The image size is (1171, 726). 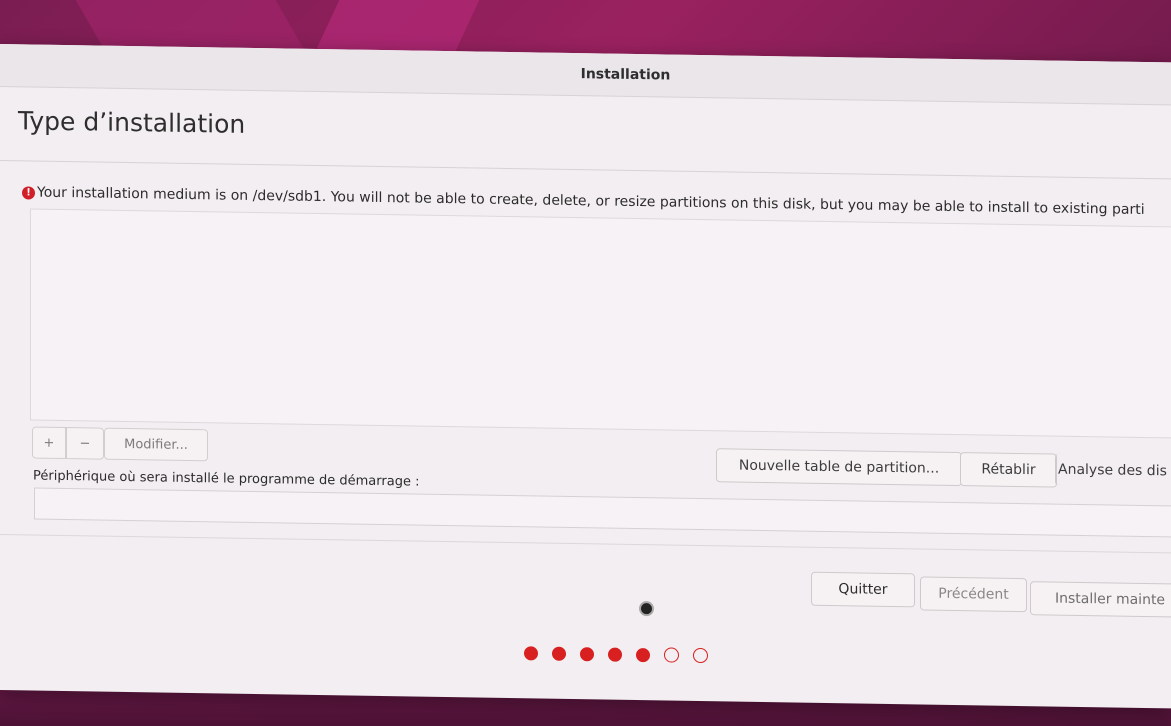 I want to click on remove-partition-button: −, so click(x=85, y=443).